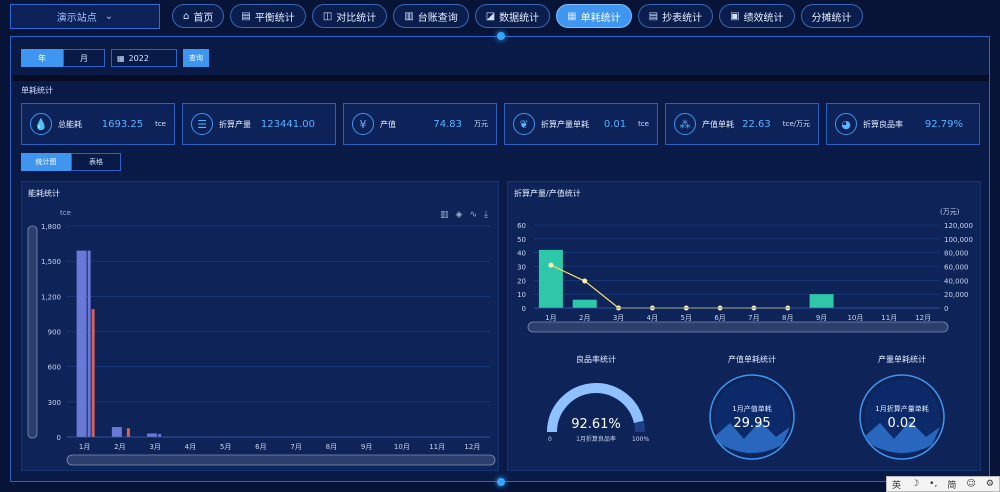  What do you see at coordinates (933, 484) in the screenshot?
I see `punctuation-icon: •,` at bounding box center [933, 484].